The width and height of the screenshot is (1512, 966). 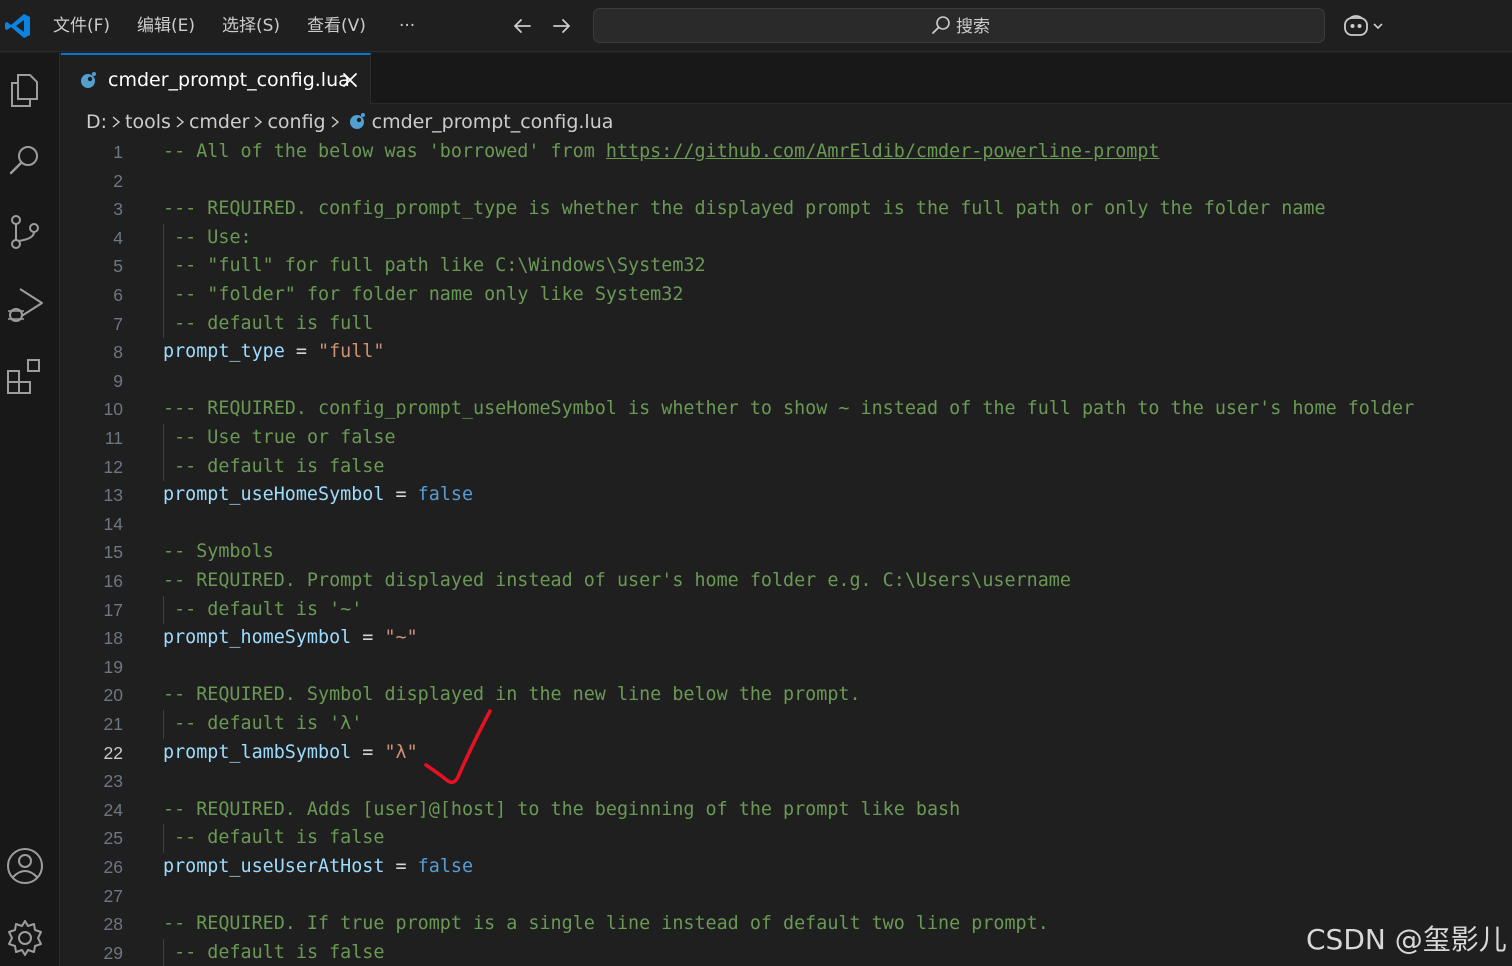 I want to click on code-line: 25 -- default is false, so click(x=786, y=838).